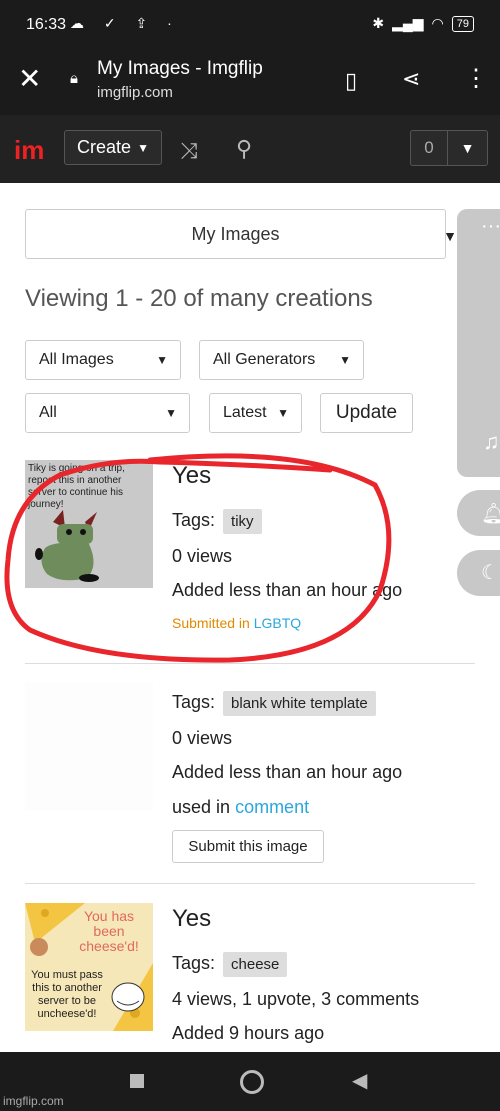 This screenshot has width=500, height=1111. Describe the element at coordinates (264, 359) in the screenshot. I see `select-label: All Generators` at that location.